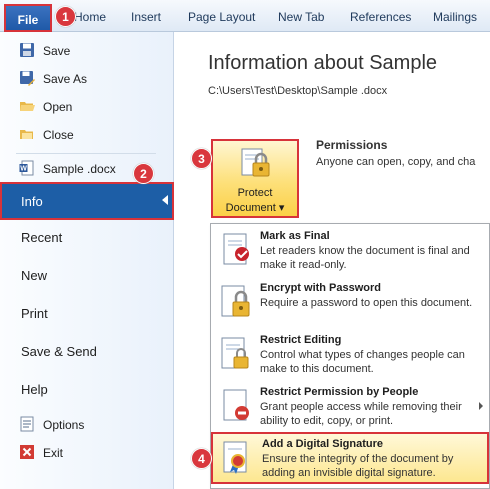  What do you see at coordinates (34, 389) in the screenshot?
I see `nav-help-label: Help` at bounding box center [34, 389].